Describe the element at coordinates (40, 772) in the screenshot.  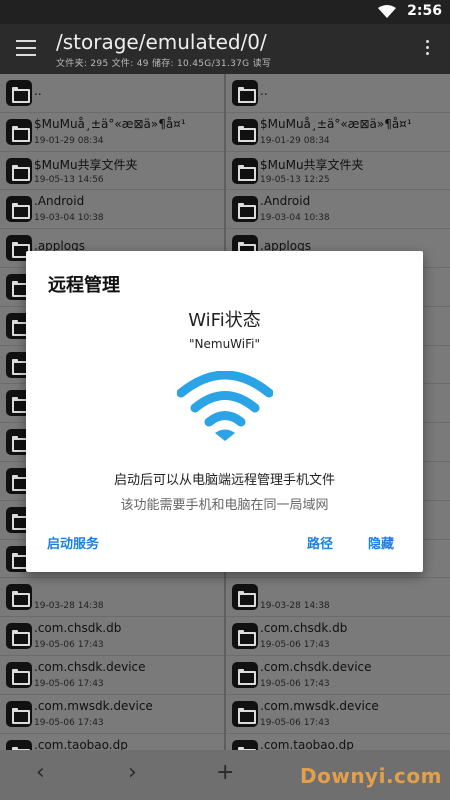
I see `back-button: ‹` at that location.